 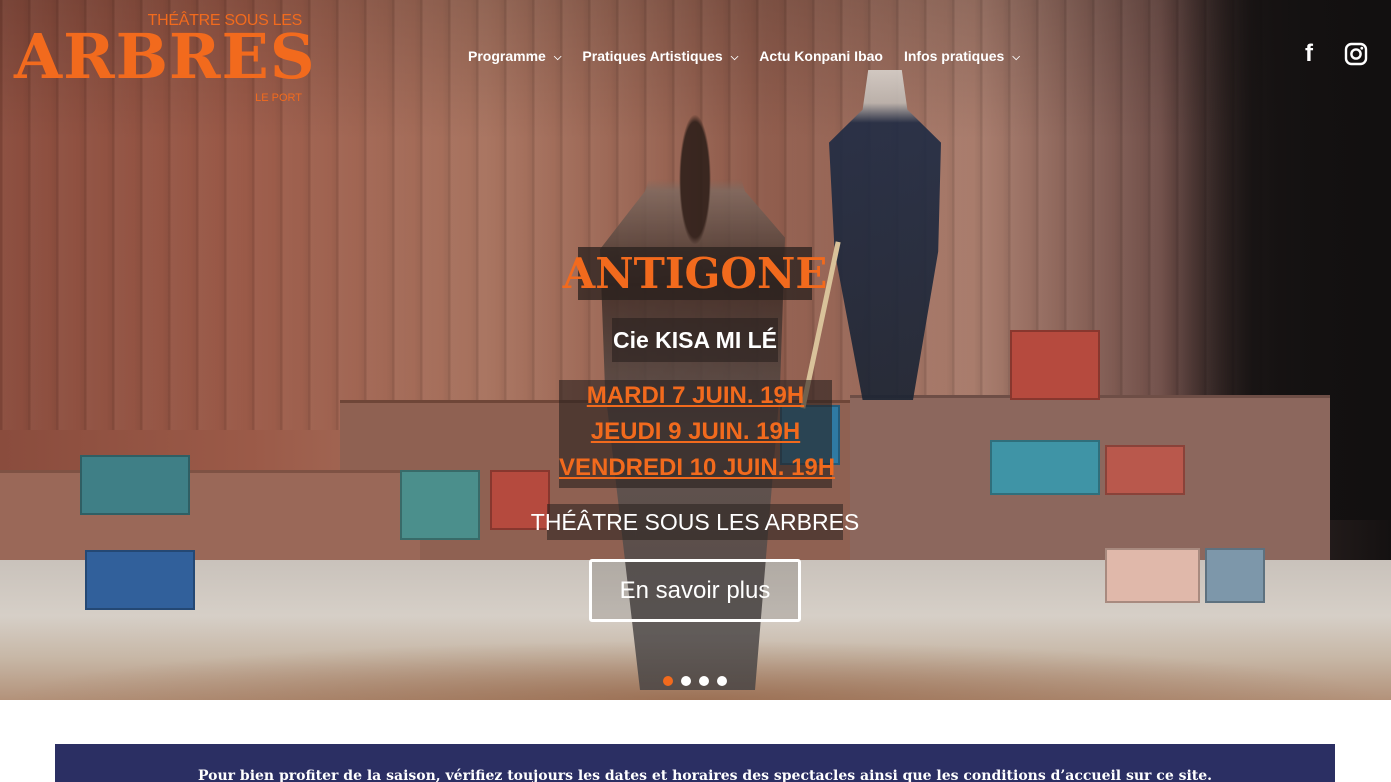 I want to click on company-name: Cie KISA MI LÉ, so click(x=695, y=339).